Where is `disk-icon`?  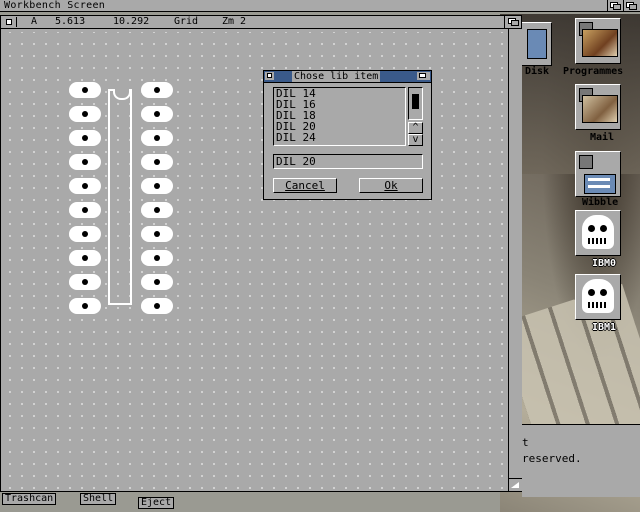 disk-icon is located at coordinates (536, 44).